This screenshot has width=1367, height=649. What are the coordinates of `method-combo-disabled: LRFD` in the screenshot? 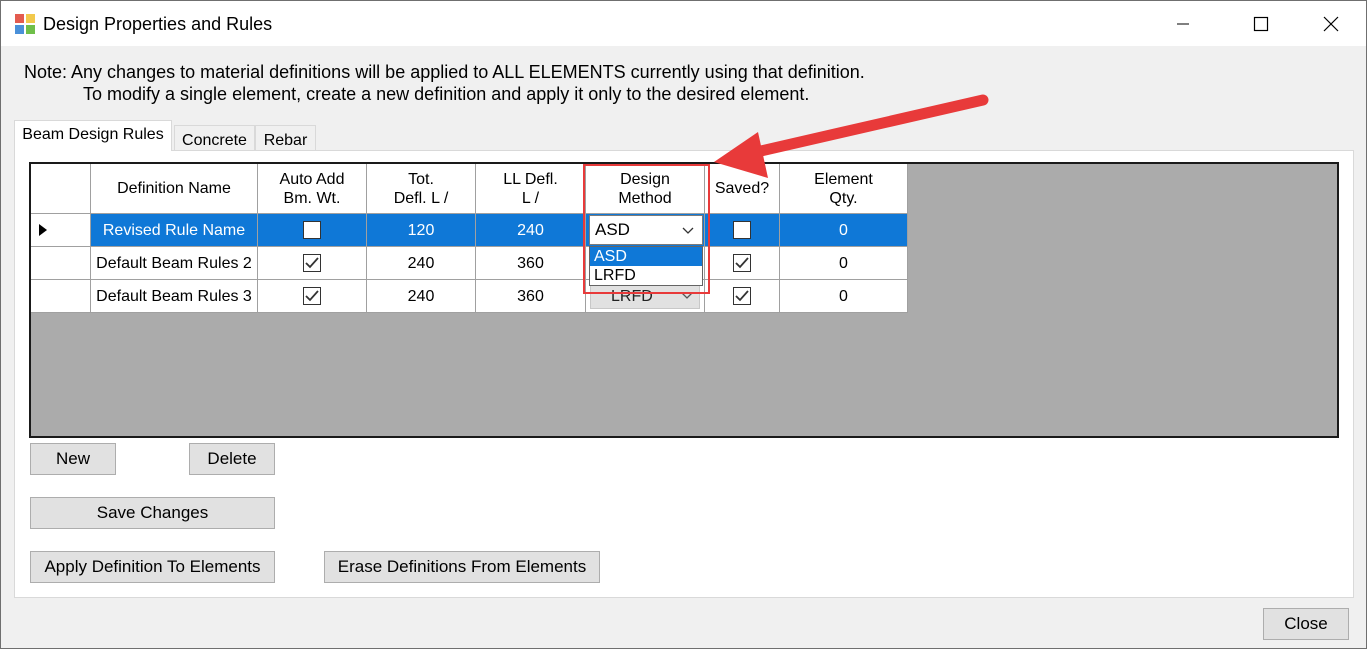 It's located at (645, 296).